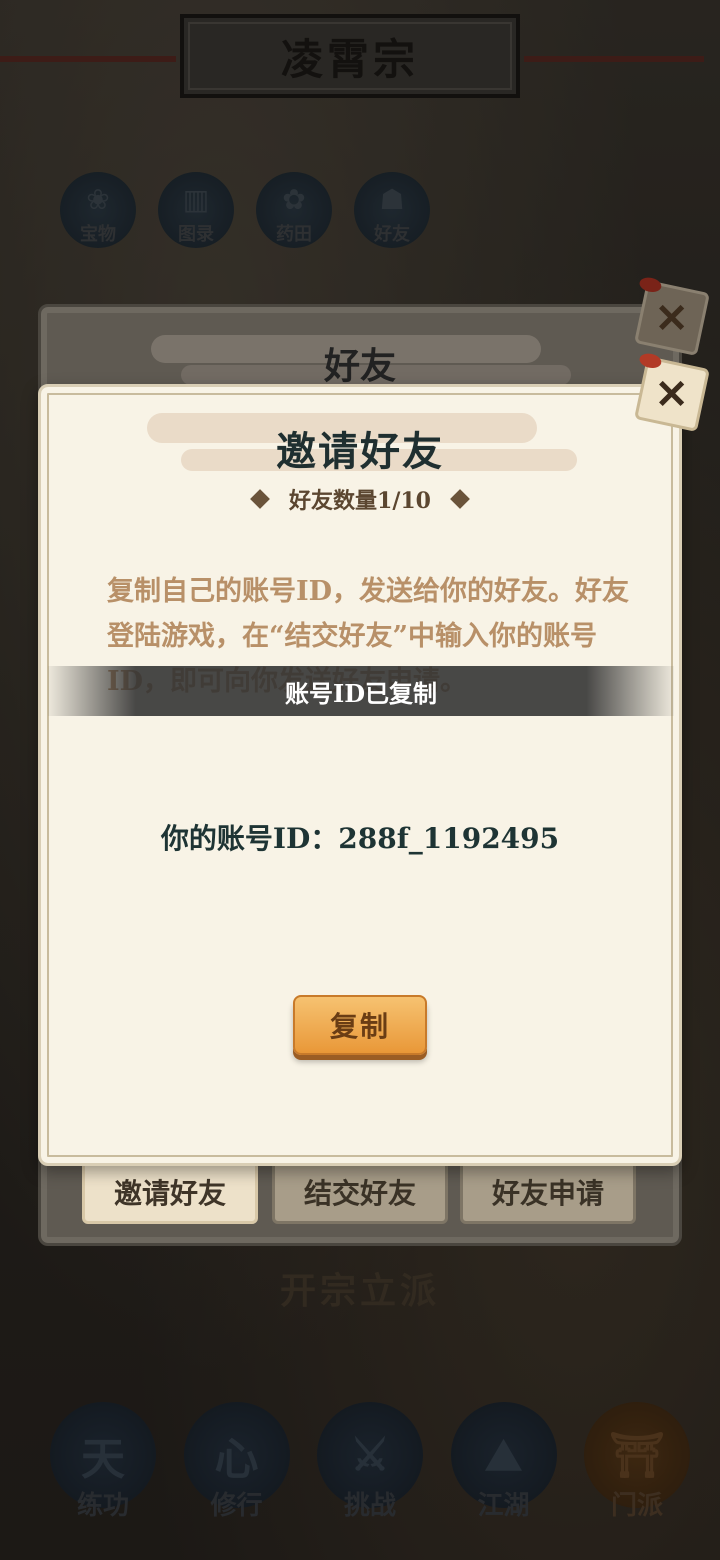  Describe the element at coordinates (360, 1025) in the screenshot. I see `copy-button: 复制` at that location.